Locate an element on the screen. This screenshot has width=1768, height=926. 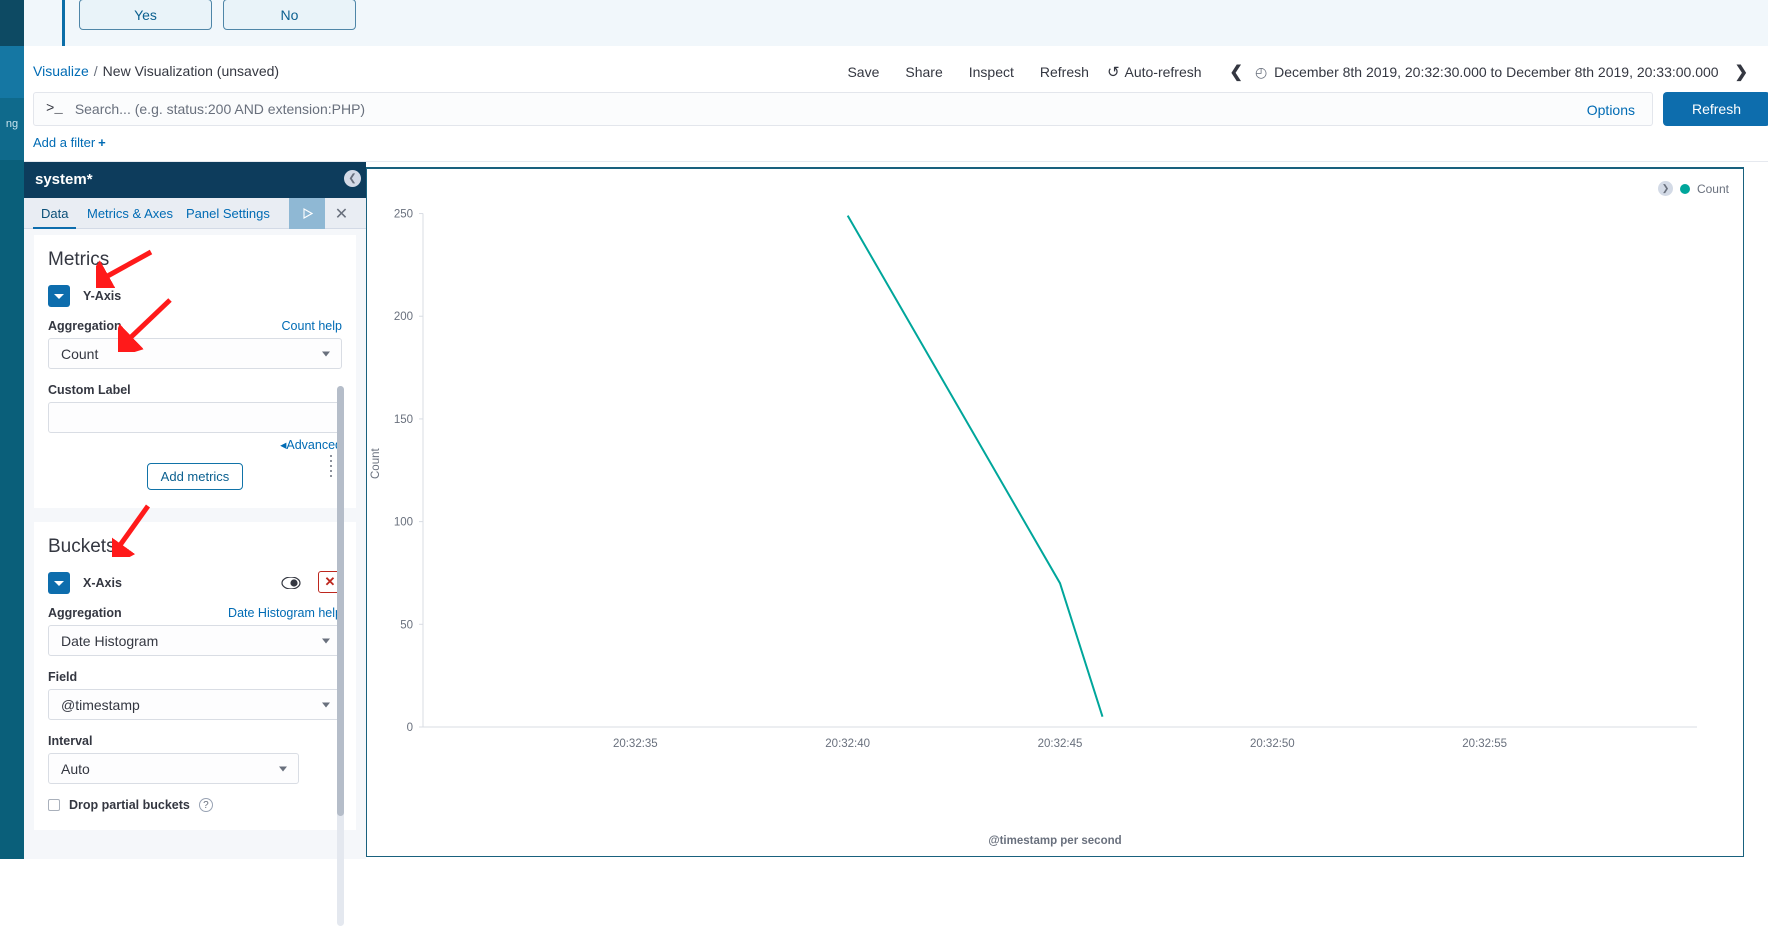
drop-partial-buckets-row: Drop partial buckets ? is located at coordinates (195, 805).